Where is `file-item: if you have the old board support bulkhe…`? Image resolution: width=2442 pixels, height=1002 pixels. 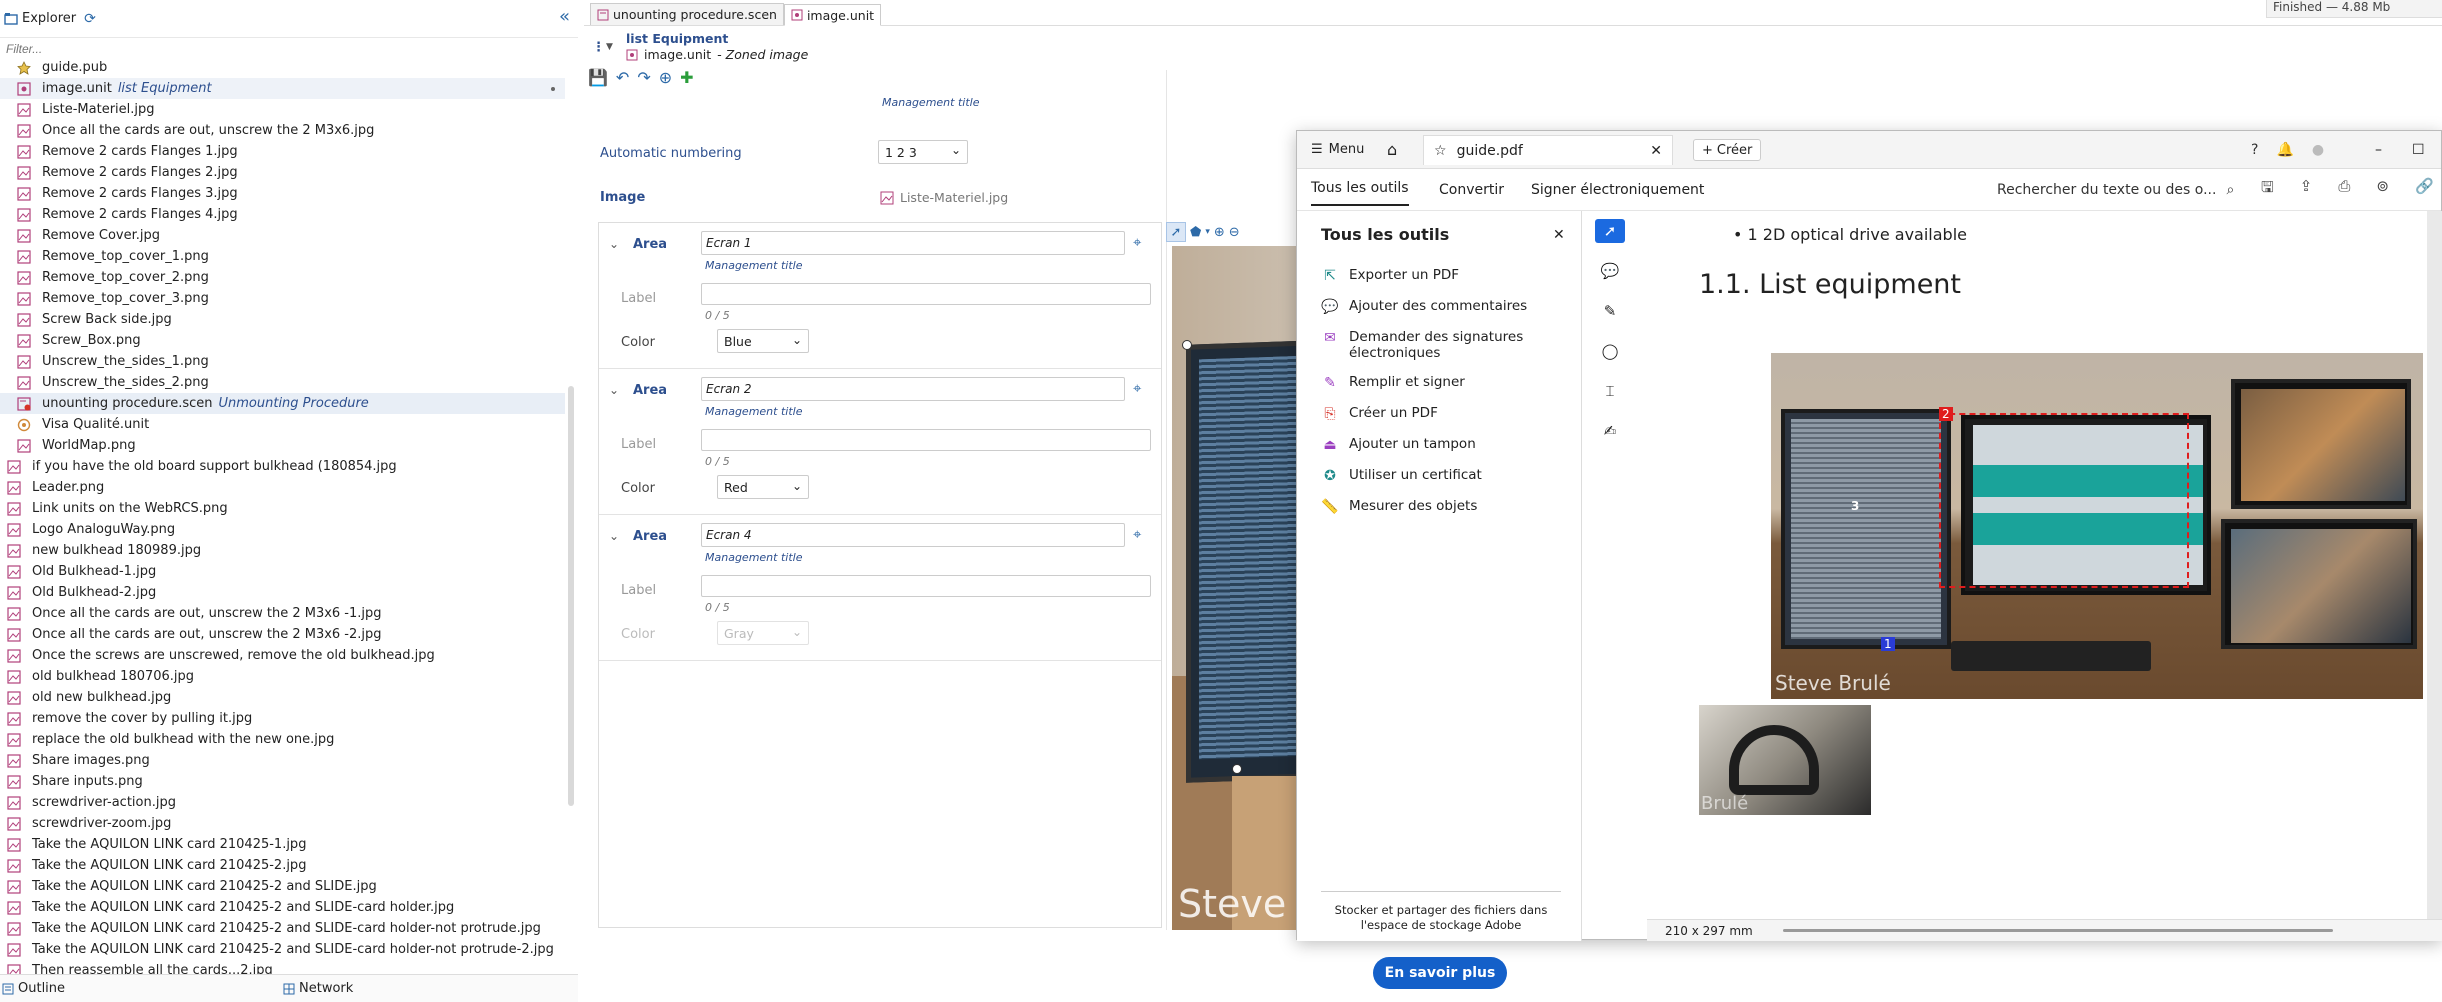
file-item: if you have the old board support bulkhe… is located at coordinates (282, 466).